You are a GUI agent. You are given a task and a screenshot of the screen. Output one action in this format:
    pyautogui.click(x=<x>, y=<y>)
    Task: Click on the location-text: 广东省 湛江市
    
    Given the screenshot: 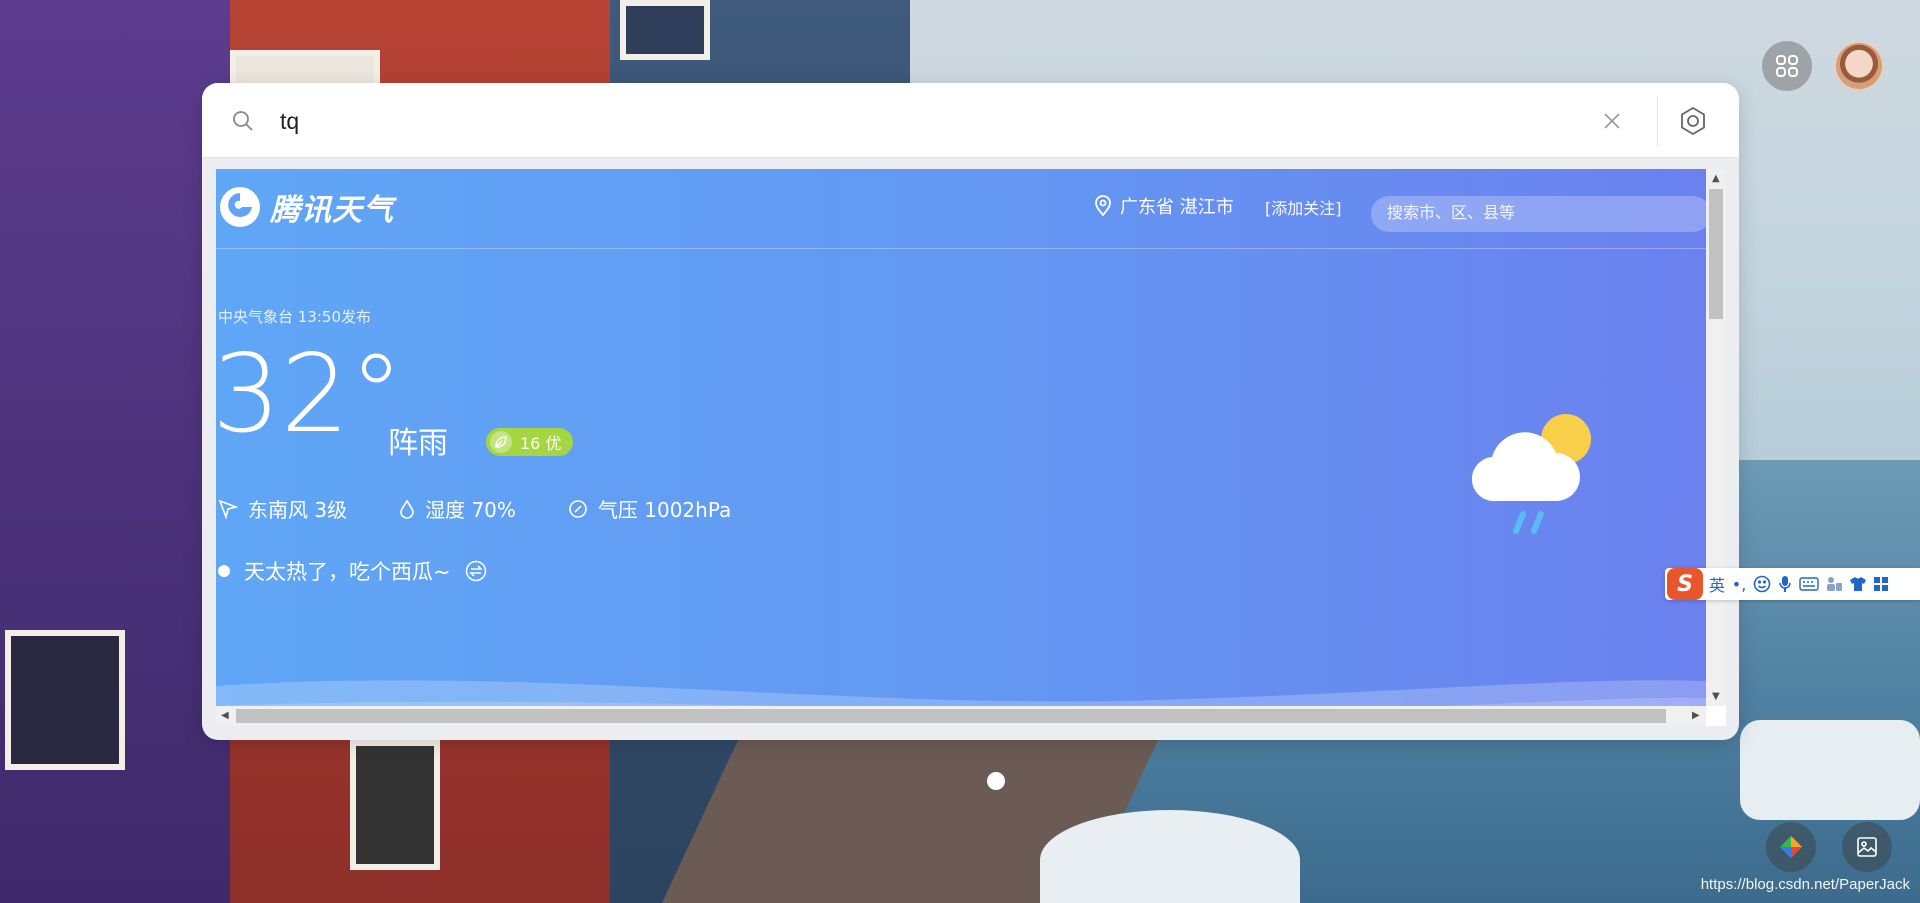 What is the action you would take?
    pyautogui.click(x=1177, y=207)
    